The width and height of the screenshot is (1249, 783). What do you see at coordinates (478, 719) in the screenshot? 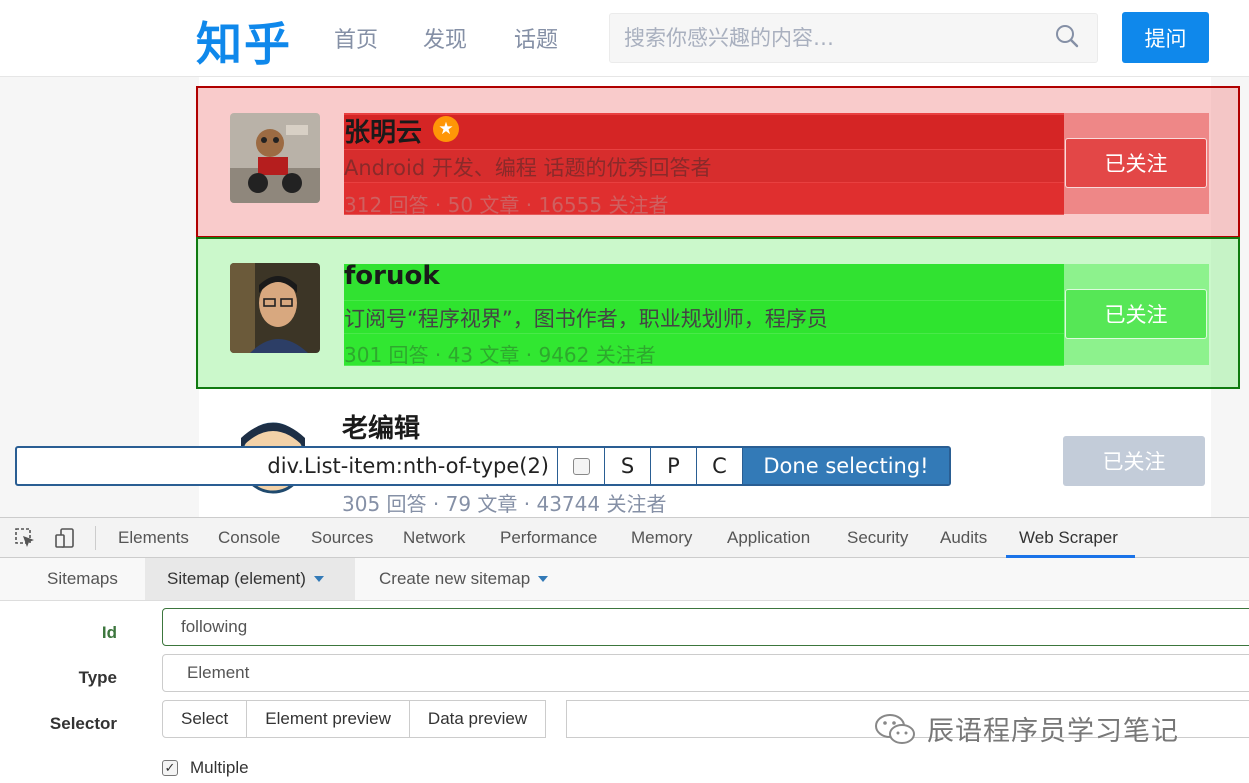
I see `data-preview-button: Data preview` at bounding box center [478, 719].